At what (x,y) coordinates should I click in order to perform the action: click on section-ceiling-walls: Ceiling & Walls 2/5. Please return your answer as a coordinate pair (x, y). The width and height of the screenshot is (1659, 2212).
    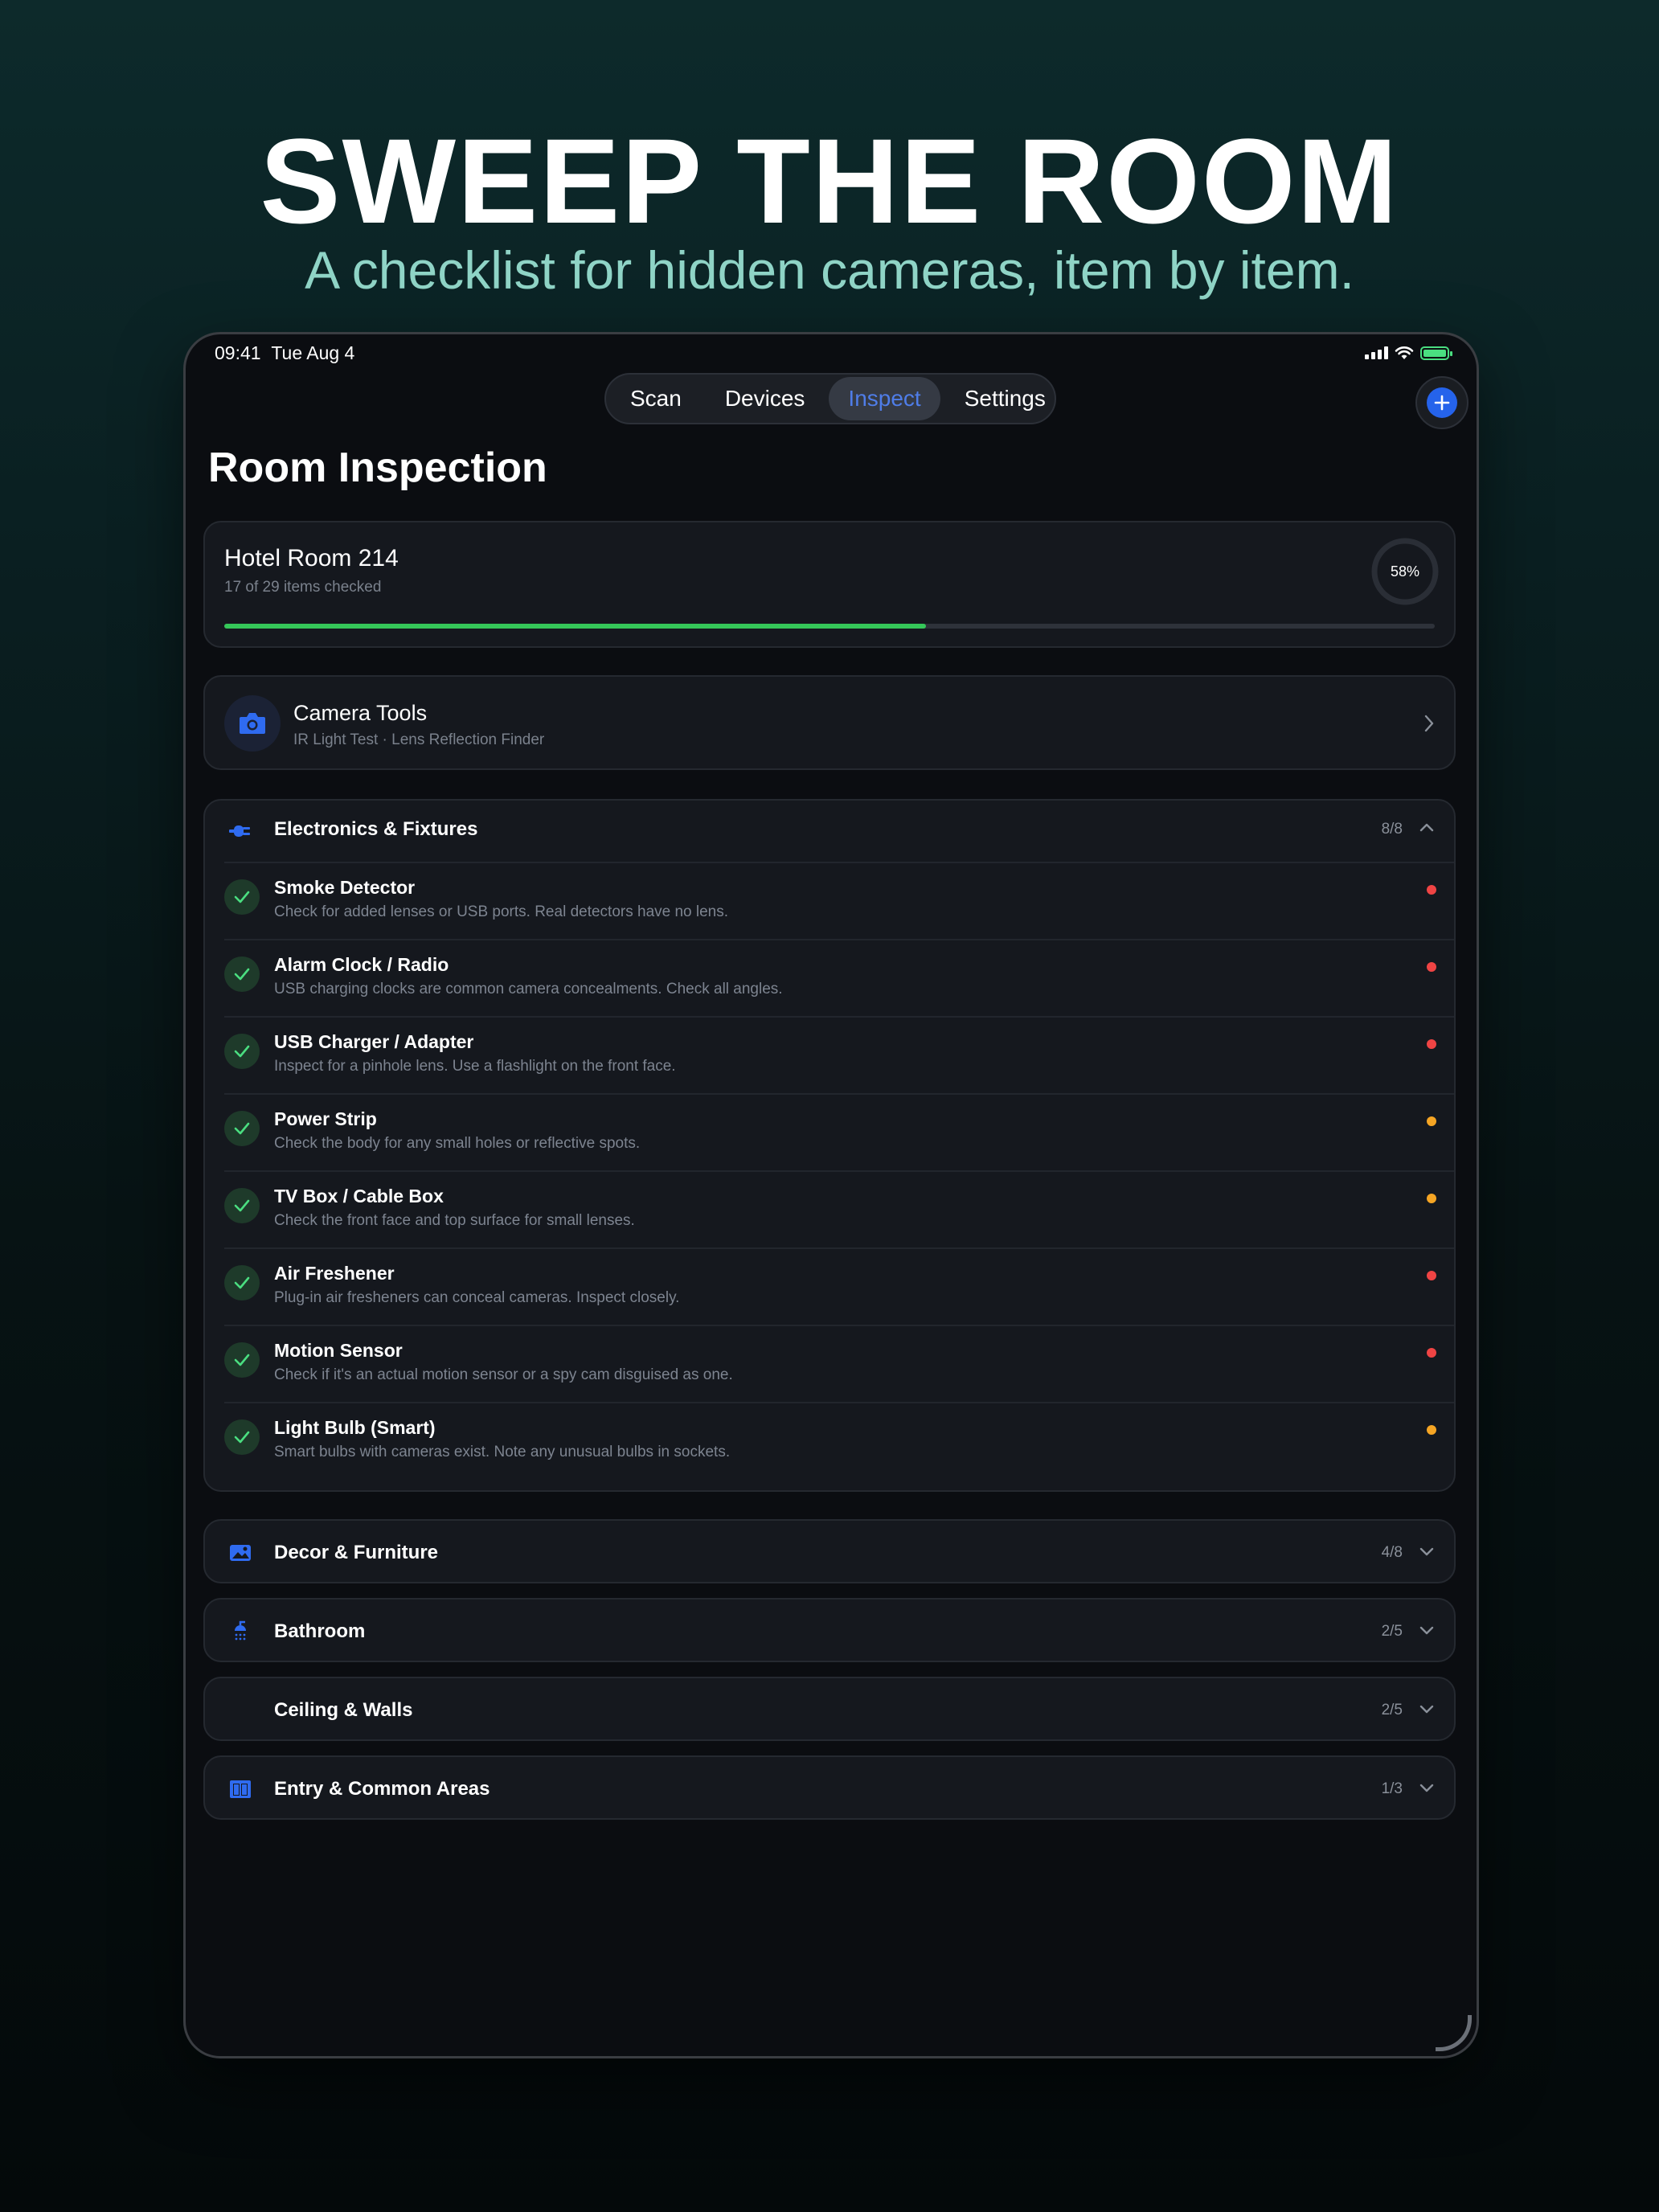
    Looking at the image, I should click on (829, 1709).